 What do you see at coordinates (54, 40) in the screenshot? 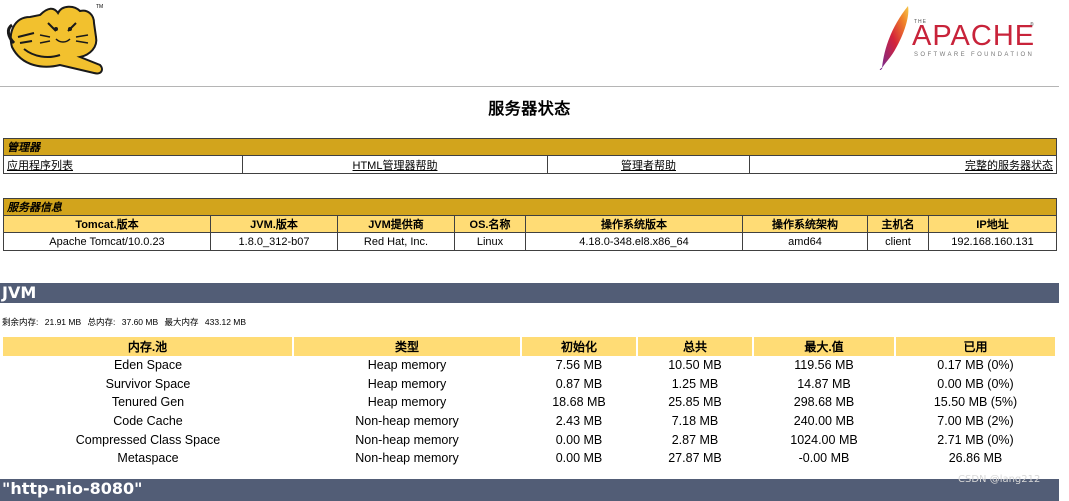
I see `tomcat-logo` at bounding box center [54, 40].